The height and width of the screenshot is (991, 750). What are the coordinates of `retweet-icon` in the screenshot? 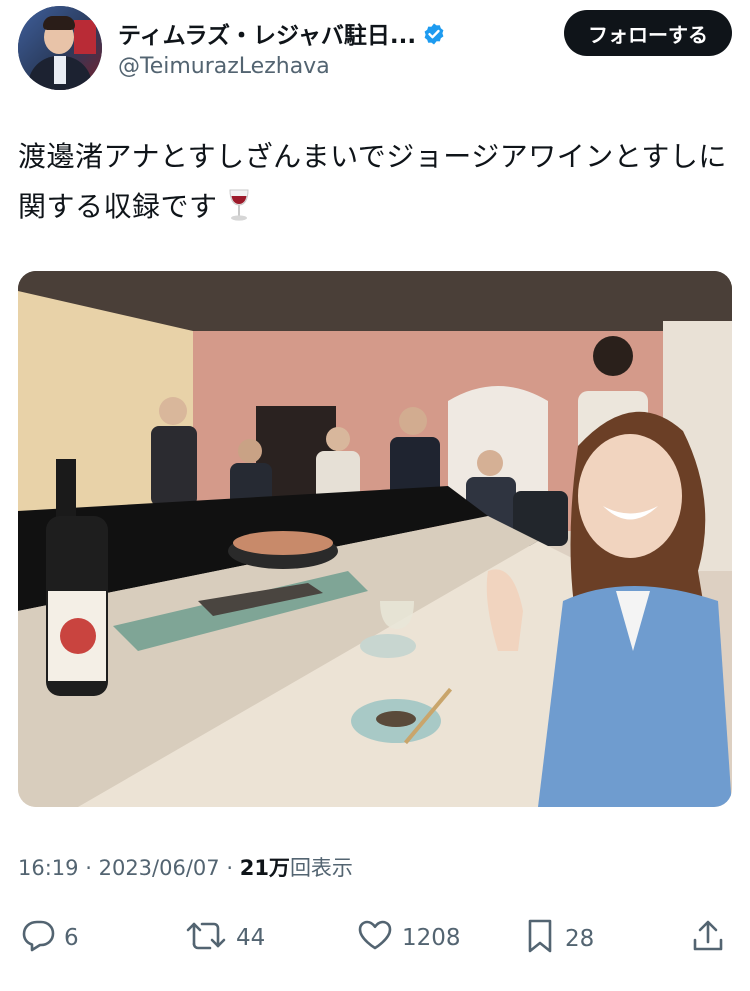 It's located at (206, 938).